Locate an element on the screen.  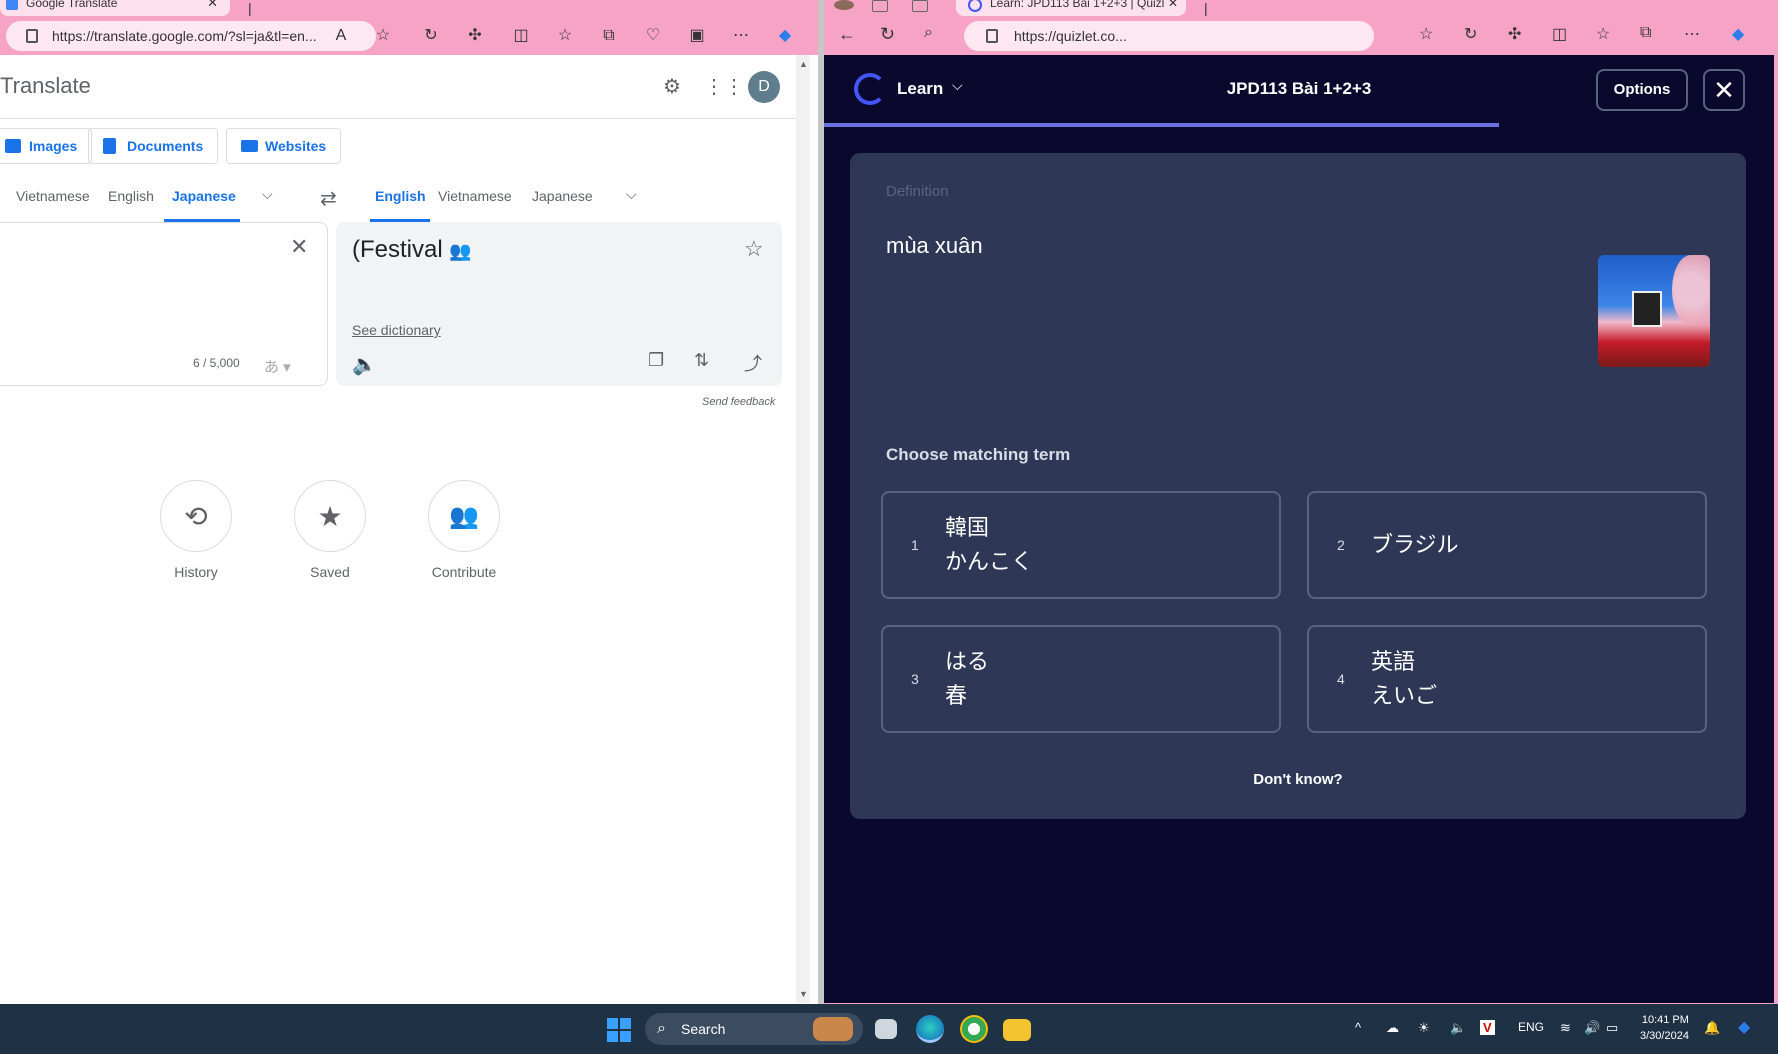
answer-option-4: 4 英語 えいご is located at coordinates (1507, 679).